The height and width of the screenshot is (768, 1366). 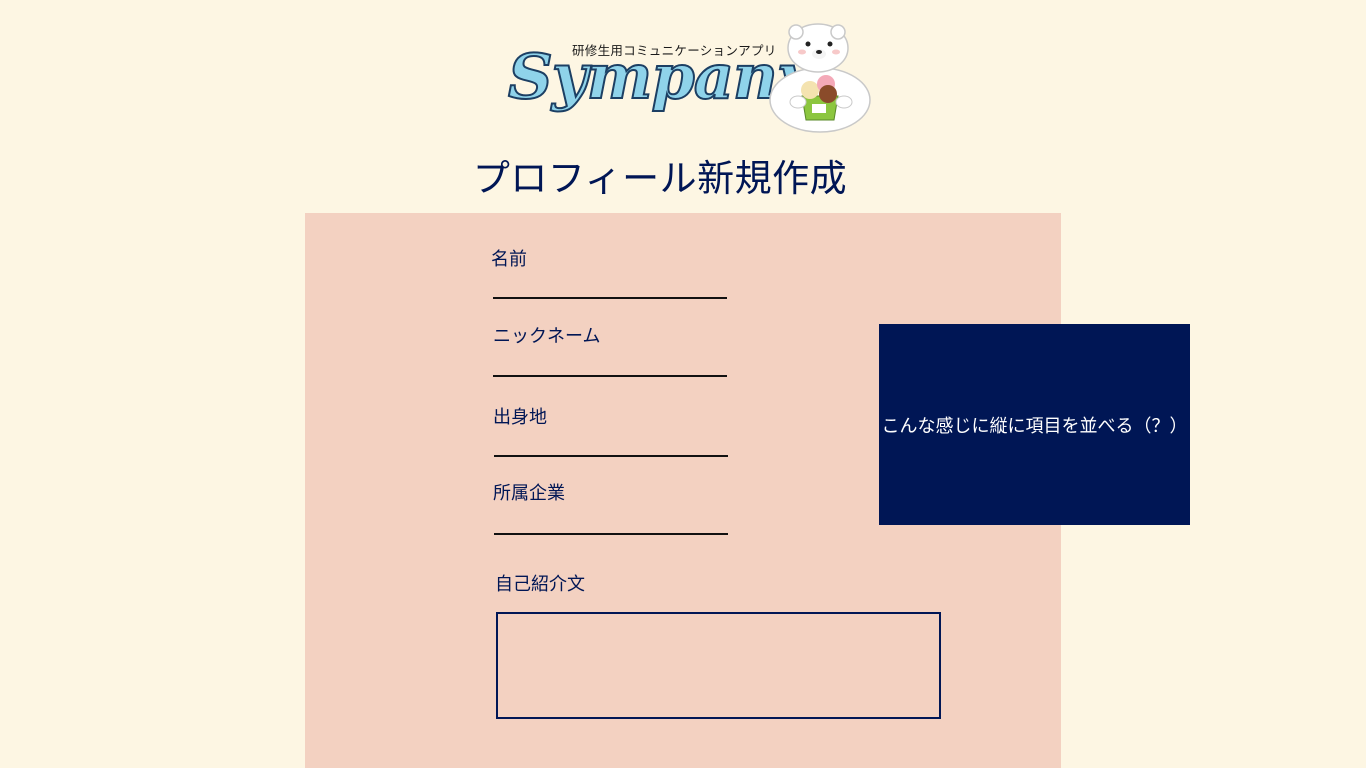 What do you see at coordinates (610, 298) in the screenshot?
I see `name-underline` at bounding box center [610, 298].